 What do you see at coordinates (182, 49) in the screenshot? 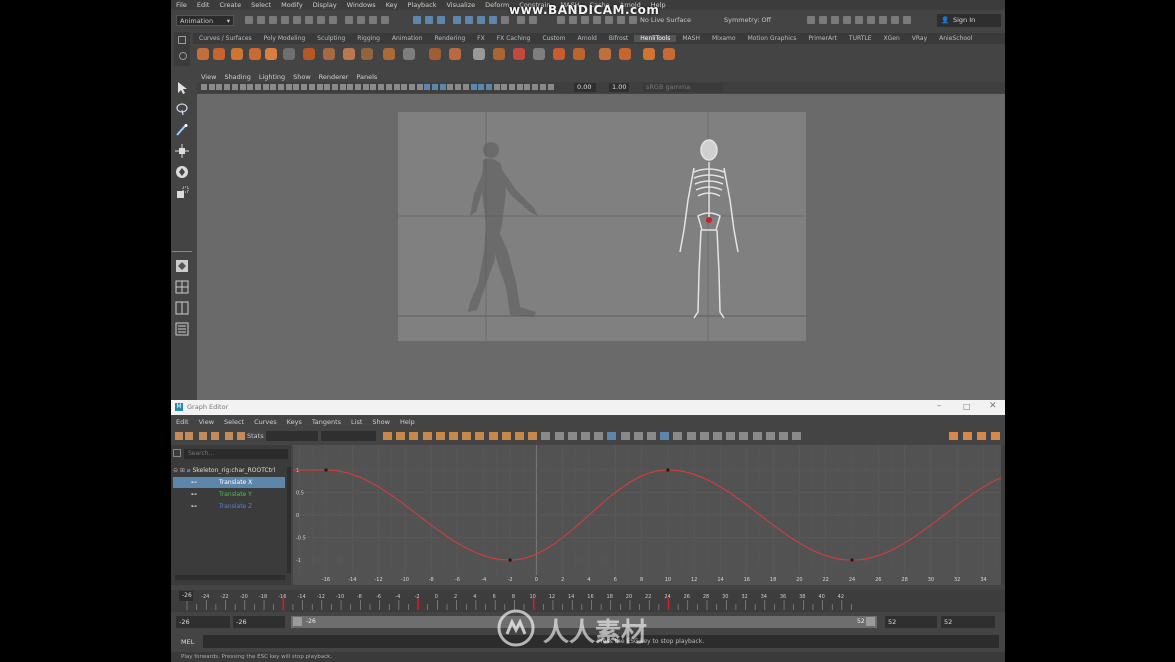
I see `shelf-options` at bounding box center [182, 49].